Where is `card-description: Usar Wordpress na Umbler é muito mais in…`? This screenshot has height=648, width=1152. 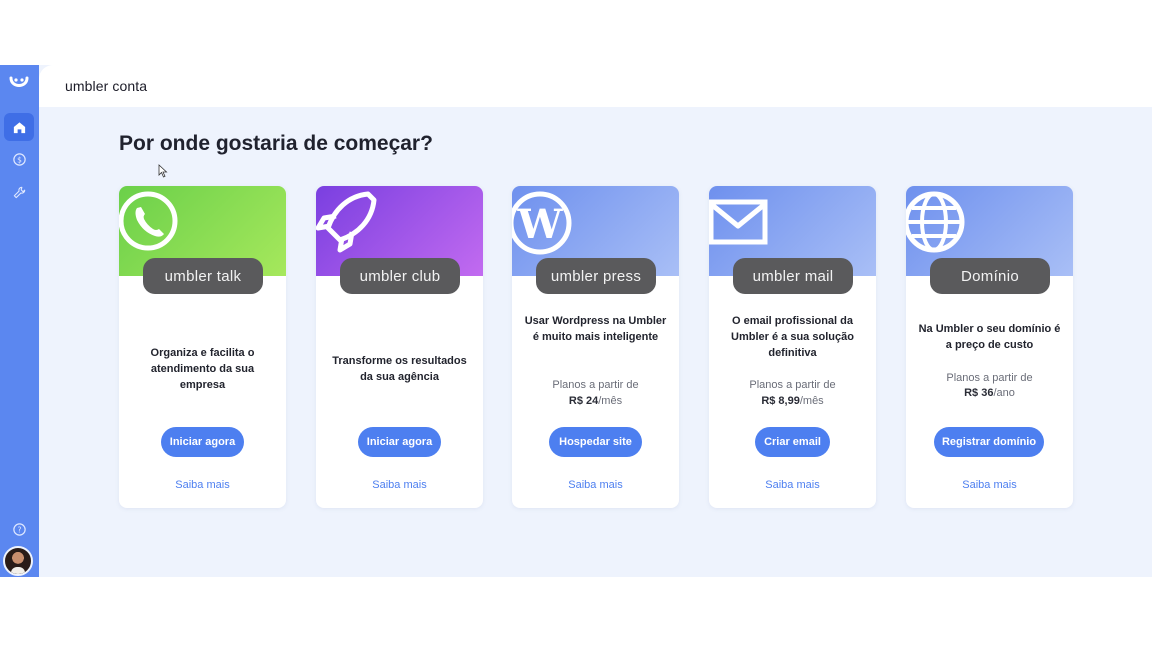
card-description: Usar Wordpress na Umbler é muito mais in… is located at coordinates (595, 329).